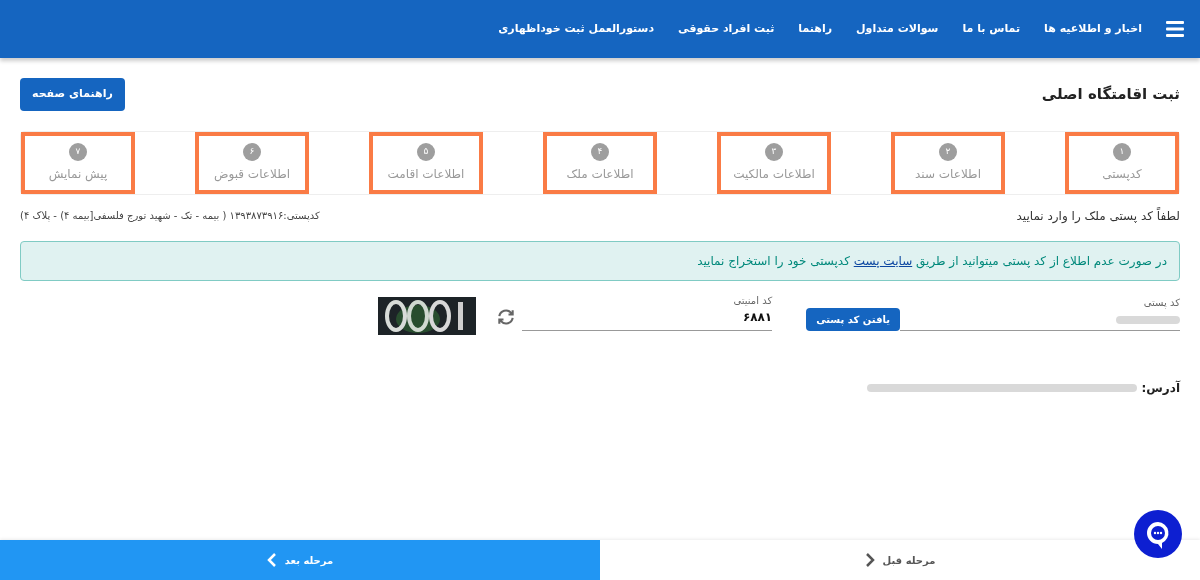 This screenshot has width=1200, height=580. Describe the element at coordinates (1161, 302) in the screenshot. I see `postal-code-label: کد پستی` at that location.